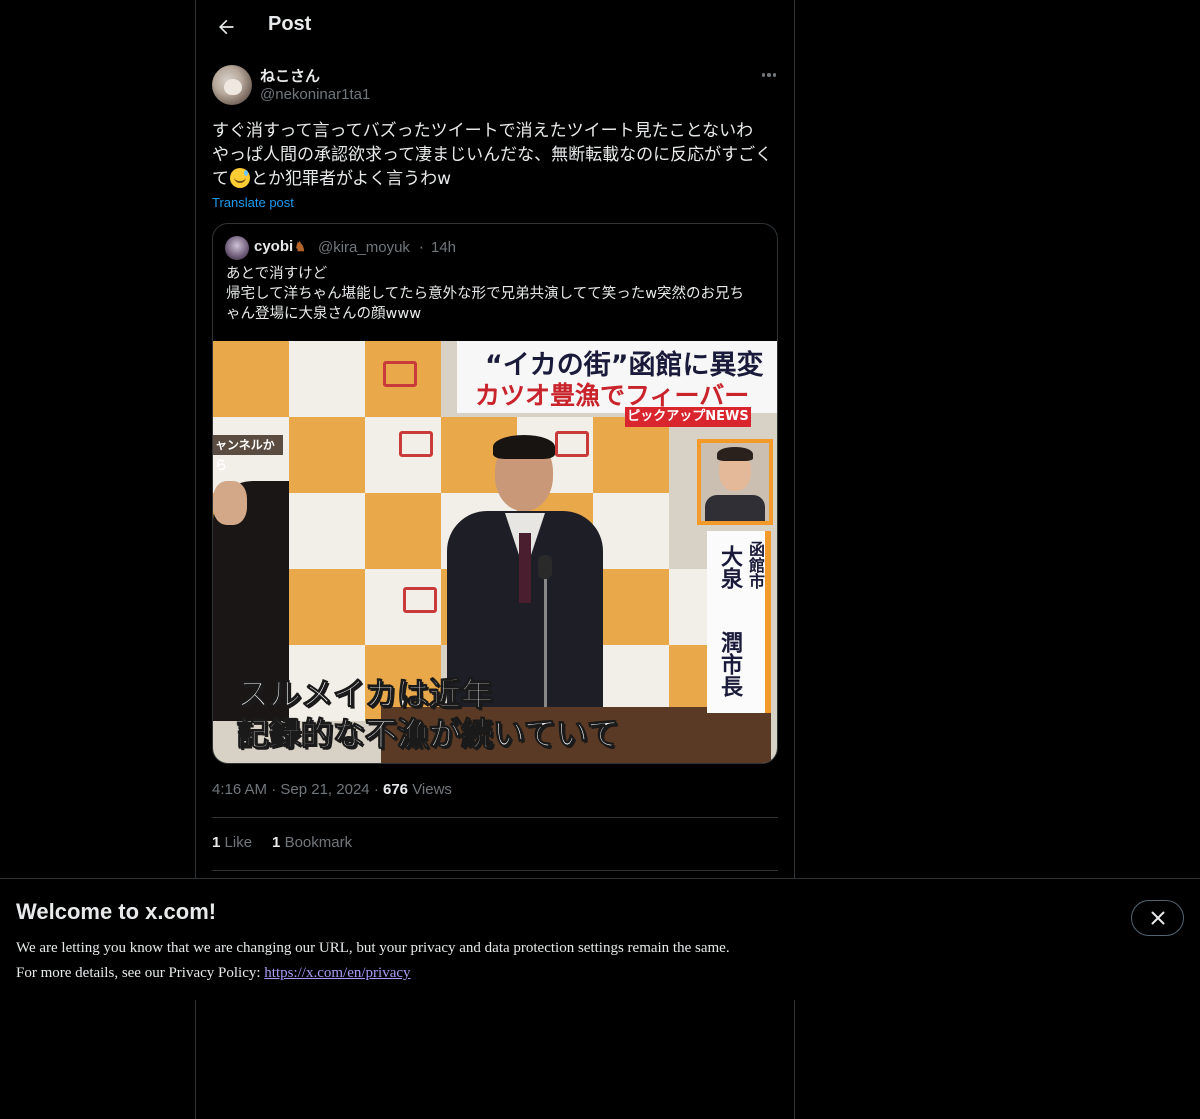  Describe the element at coordinates (220, 179) in the screenshot. I see `post-text-line-3-start: て` at that location.